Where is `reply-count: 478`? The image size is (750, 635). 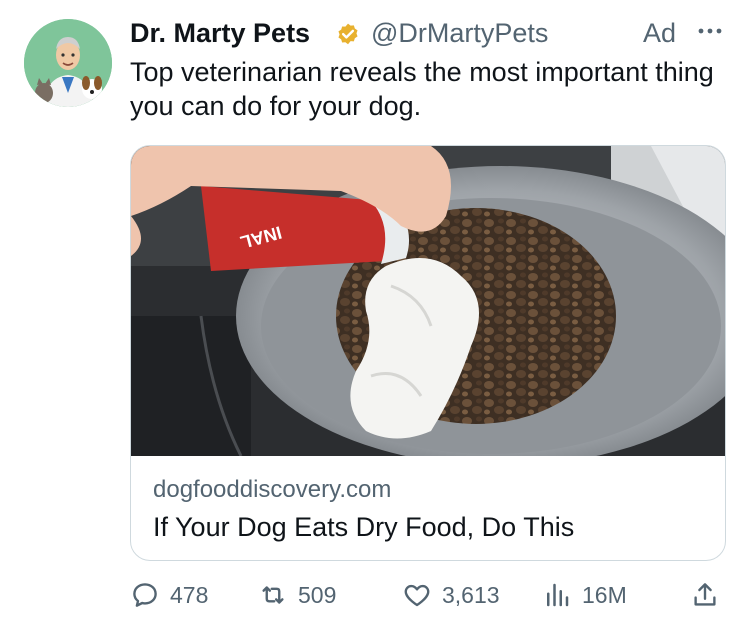 reply-count: 478 is located at coordinates (189, 594).